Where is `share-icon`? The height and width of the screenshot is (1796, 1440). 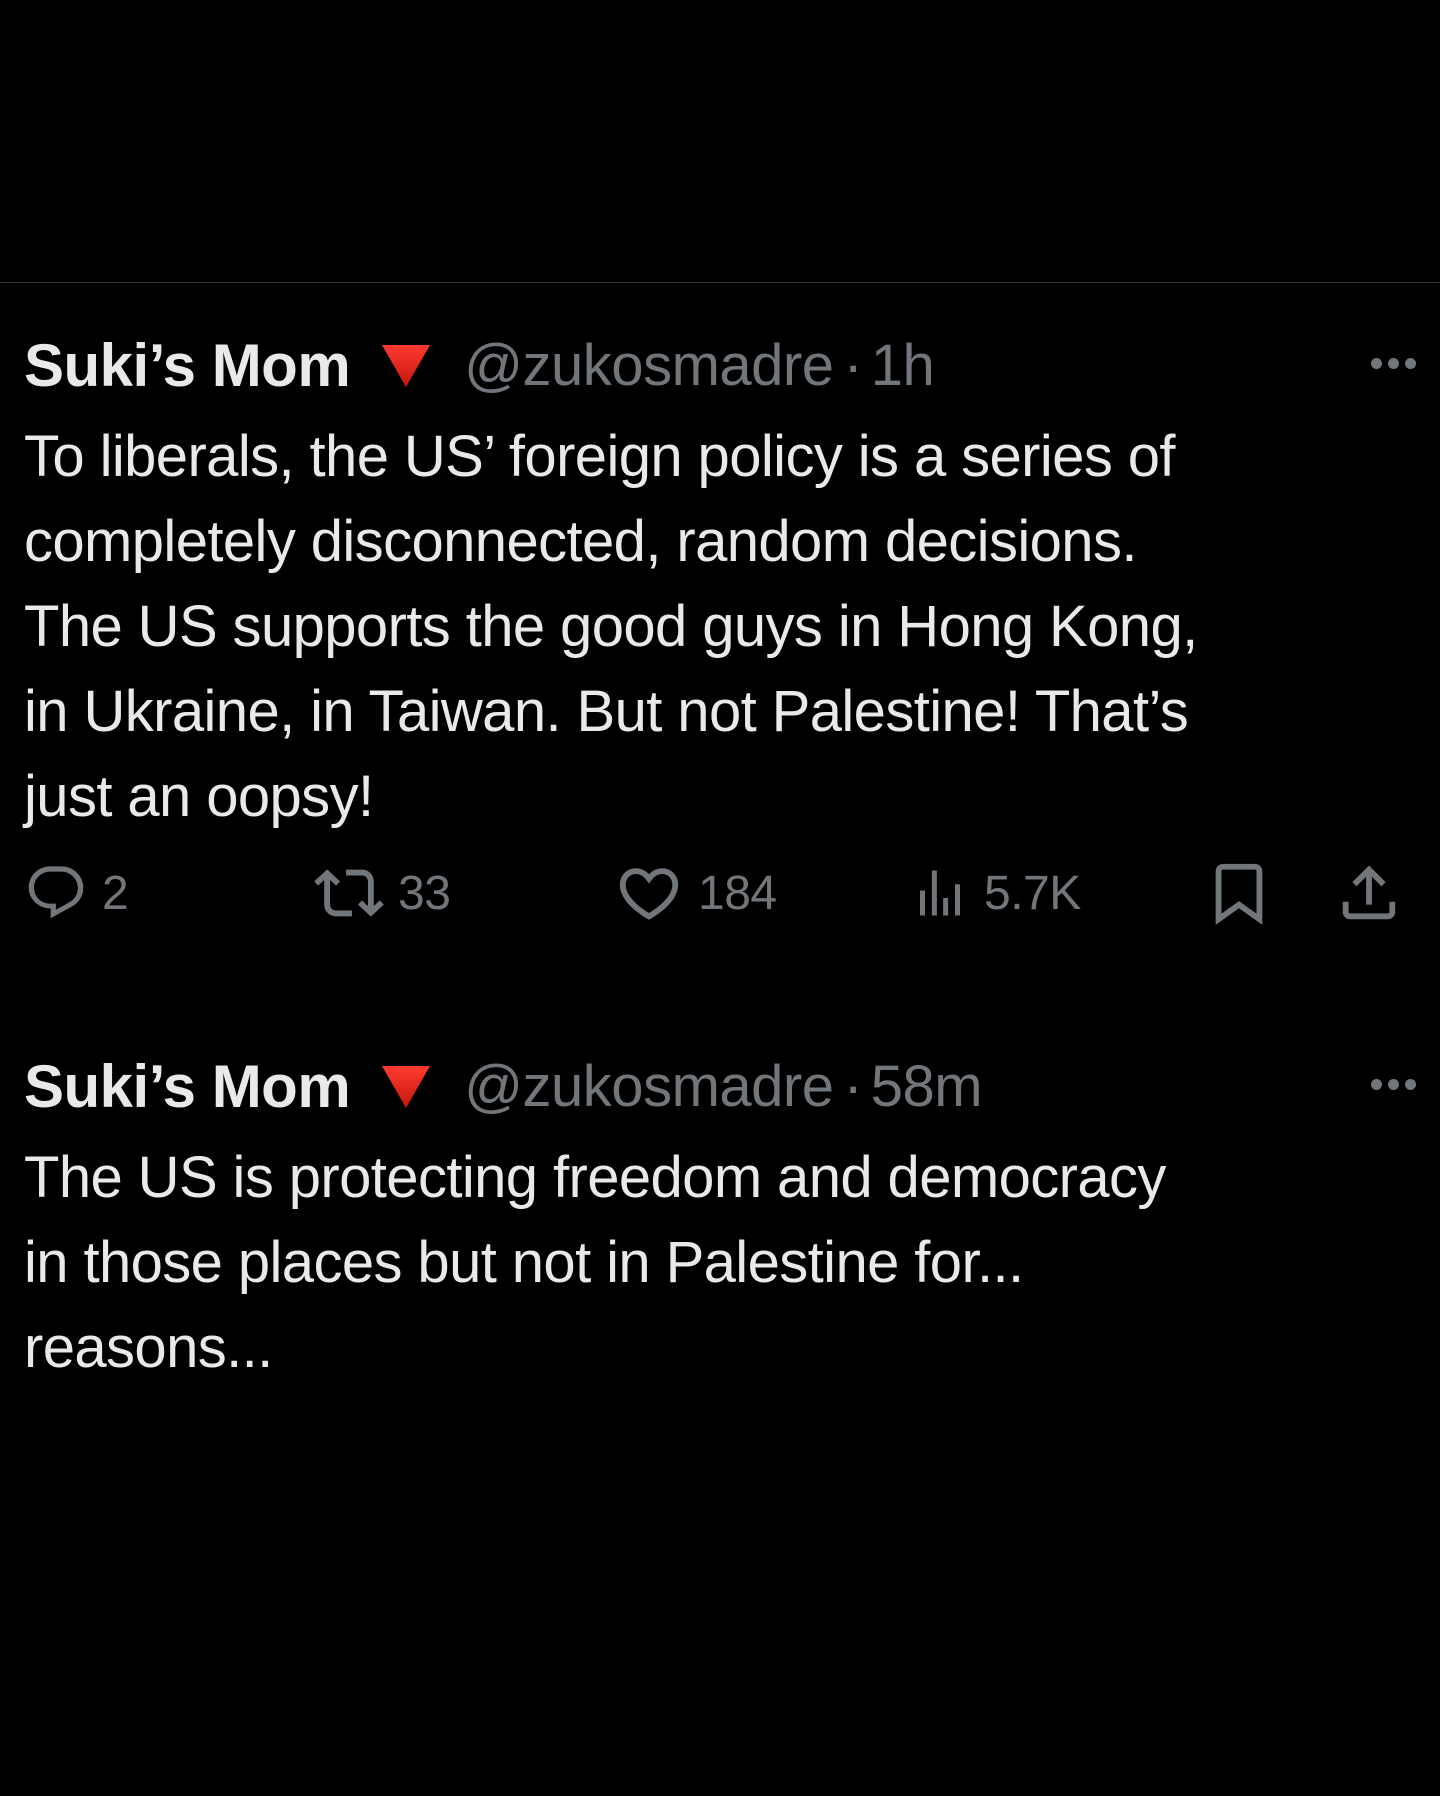
share-icon is located at coordinates (1369, 892).